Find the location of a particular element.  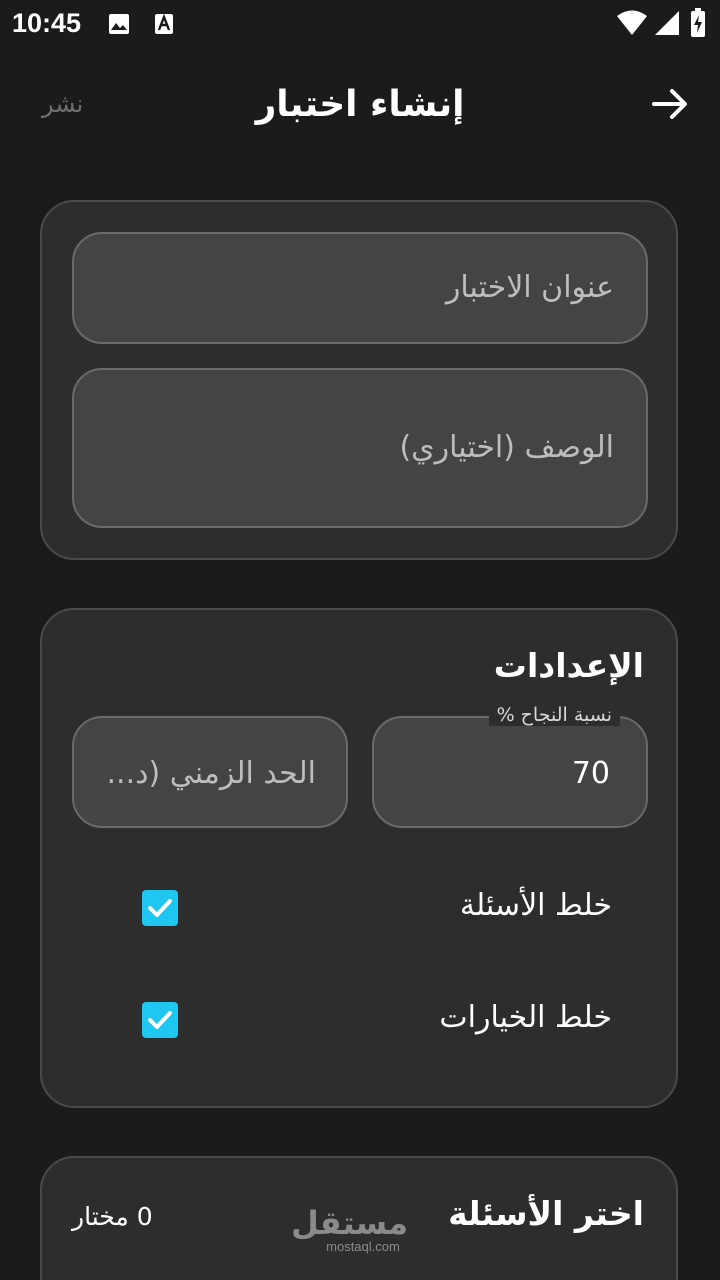

quiz-description-placeholder: الوصف (اختياري) is located at coordinates (506, 447).